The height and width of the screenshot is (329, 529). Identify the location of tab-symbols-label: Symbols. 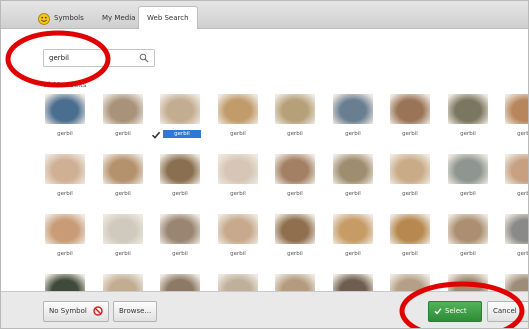
(69, 18).